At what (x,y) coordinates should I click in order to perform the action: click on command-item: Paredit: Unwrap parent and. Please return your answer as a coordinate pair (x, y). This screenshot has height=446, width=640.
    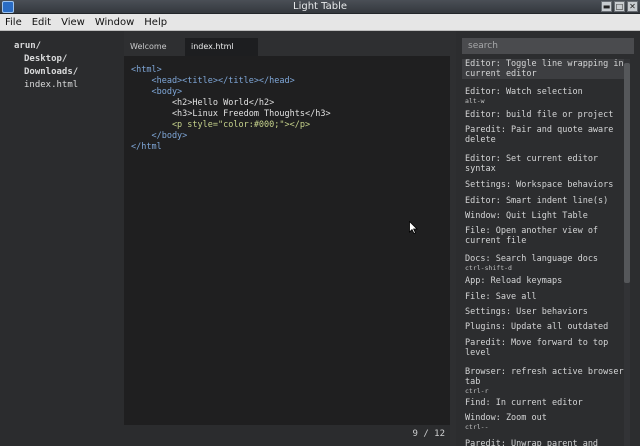
    Looking at the image, I should click on (544, 442).